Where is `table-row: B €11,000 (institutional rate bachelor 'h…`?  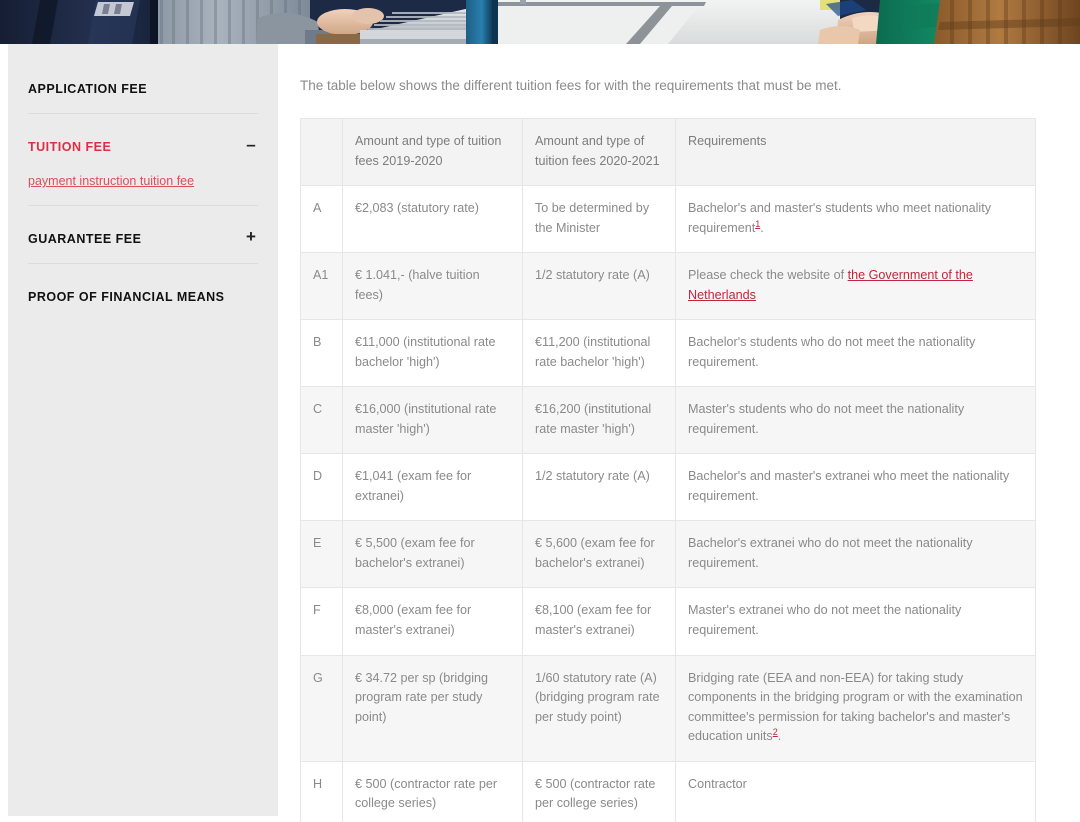
table-row: B €11,000 (institutional rate bachelor 'h… is located at coordinates (668, 353).